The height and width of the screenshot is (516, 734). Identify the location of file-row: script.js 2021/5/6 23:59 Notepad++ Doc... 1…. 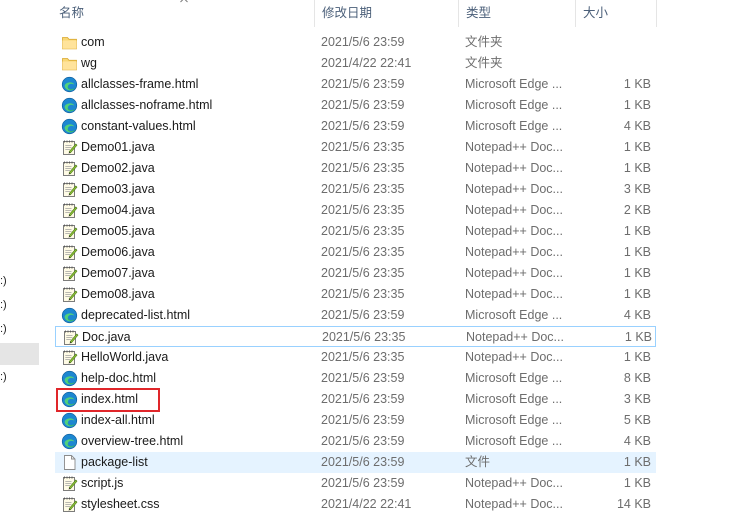
(355, 483).